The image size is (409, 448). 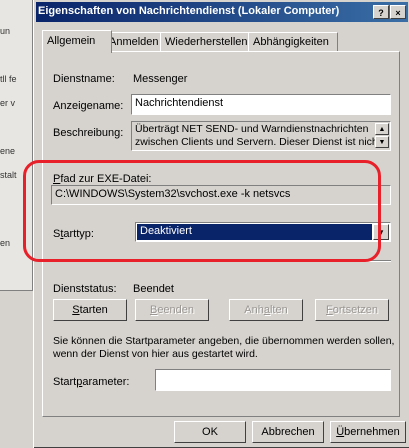 I want to click on ok-button: OK, so click(x=210, y=432).